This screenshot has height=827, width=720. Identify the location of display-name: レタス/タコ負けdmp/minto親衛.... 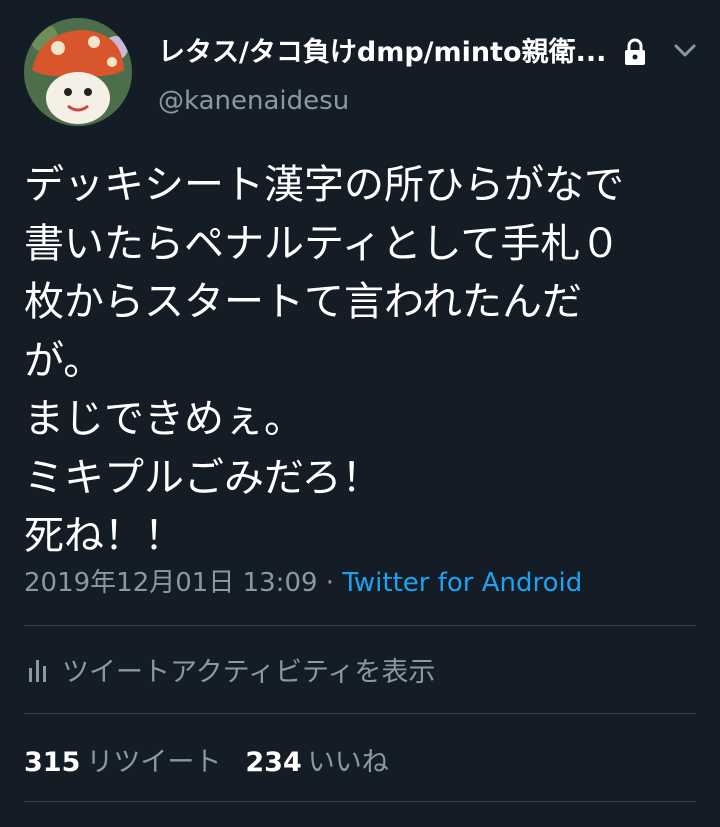
(388, 49).